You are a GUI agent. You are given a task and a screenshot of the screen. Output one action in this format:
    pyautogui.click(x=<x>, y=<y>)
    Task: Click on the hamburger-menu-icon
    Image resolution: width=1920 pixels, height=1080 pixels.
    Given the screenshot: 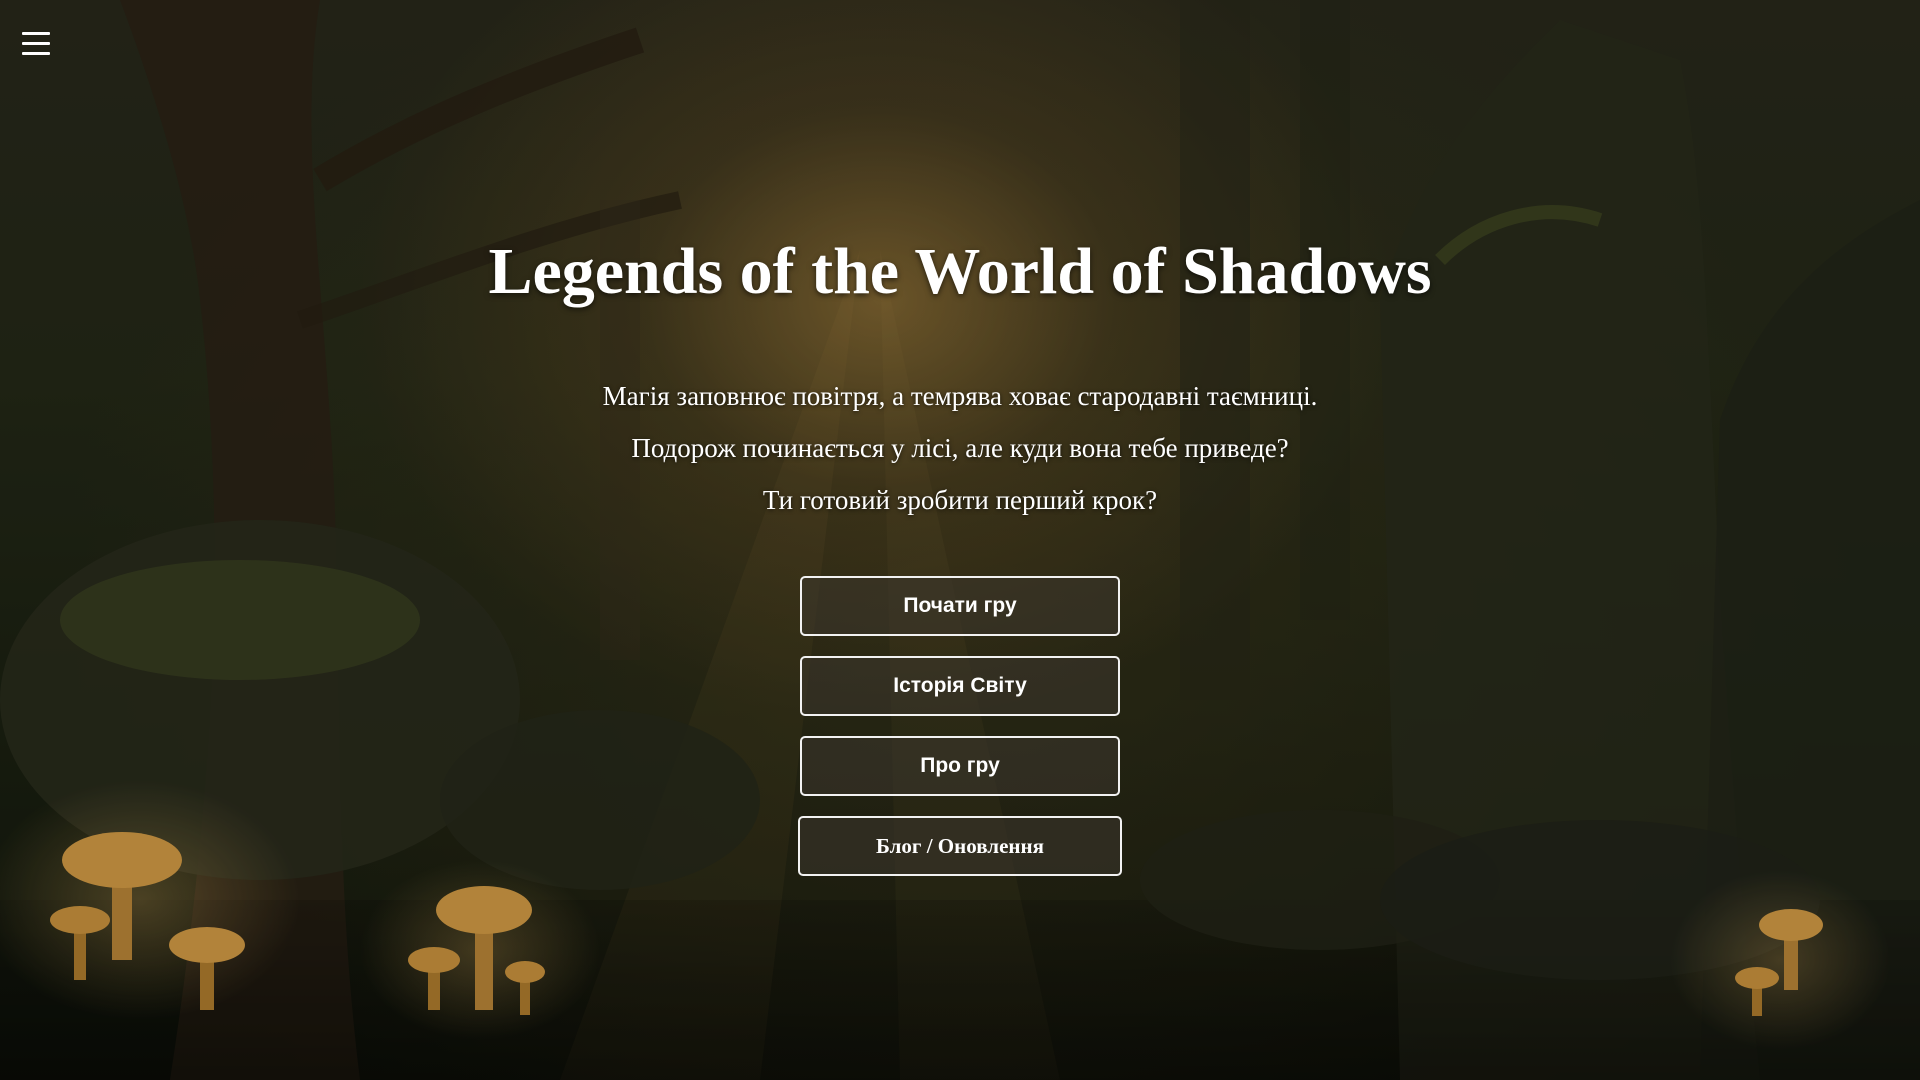 What is the action you would take?
    pyautogui.click(x=36, y=45)
    